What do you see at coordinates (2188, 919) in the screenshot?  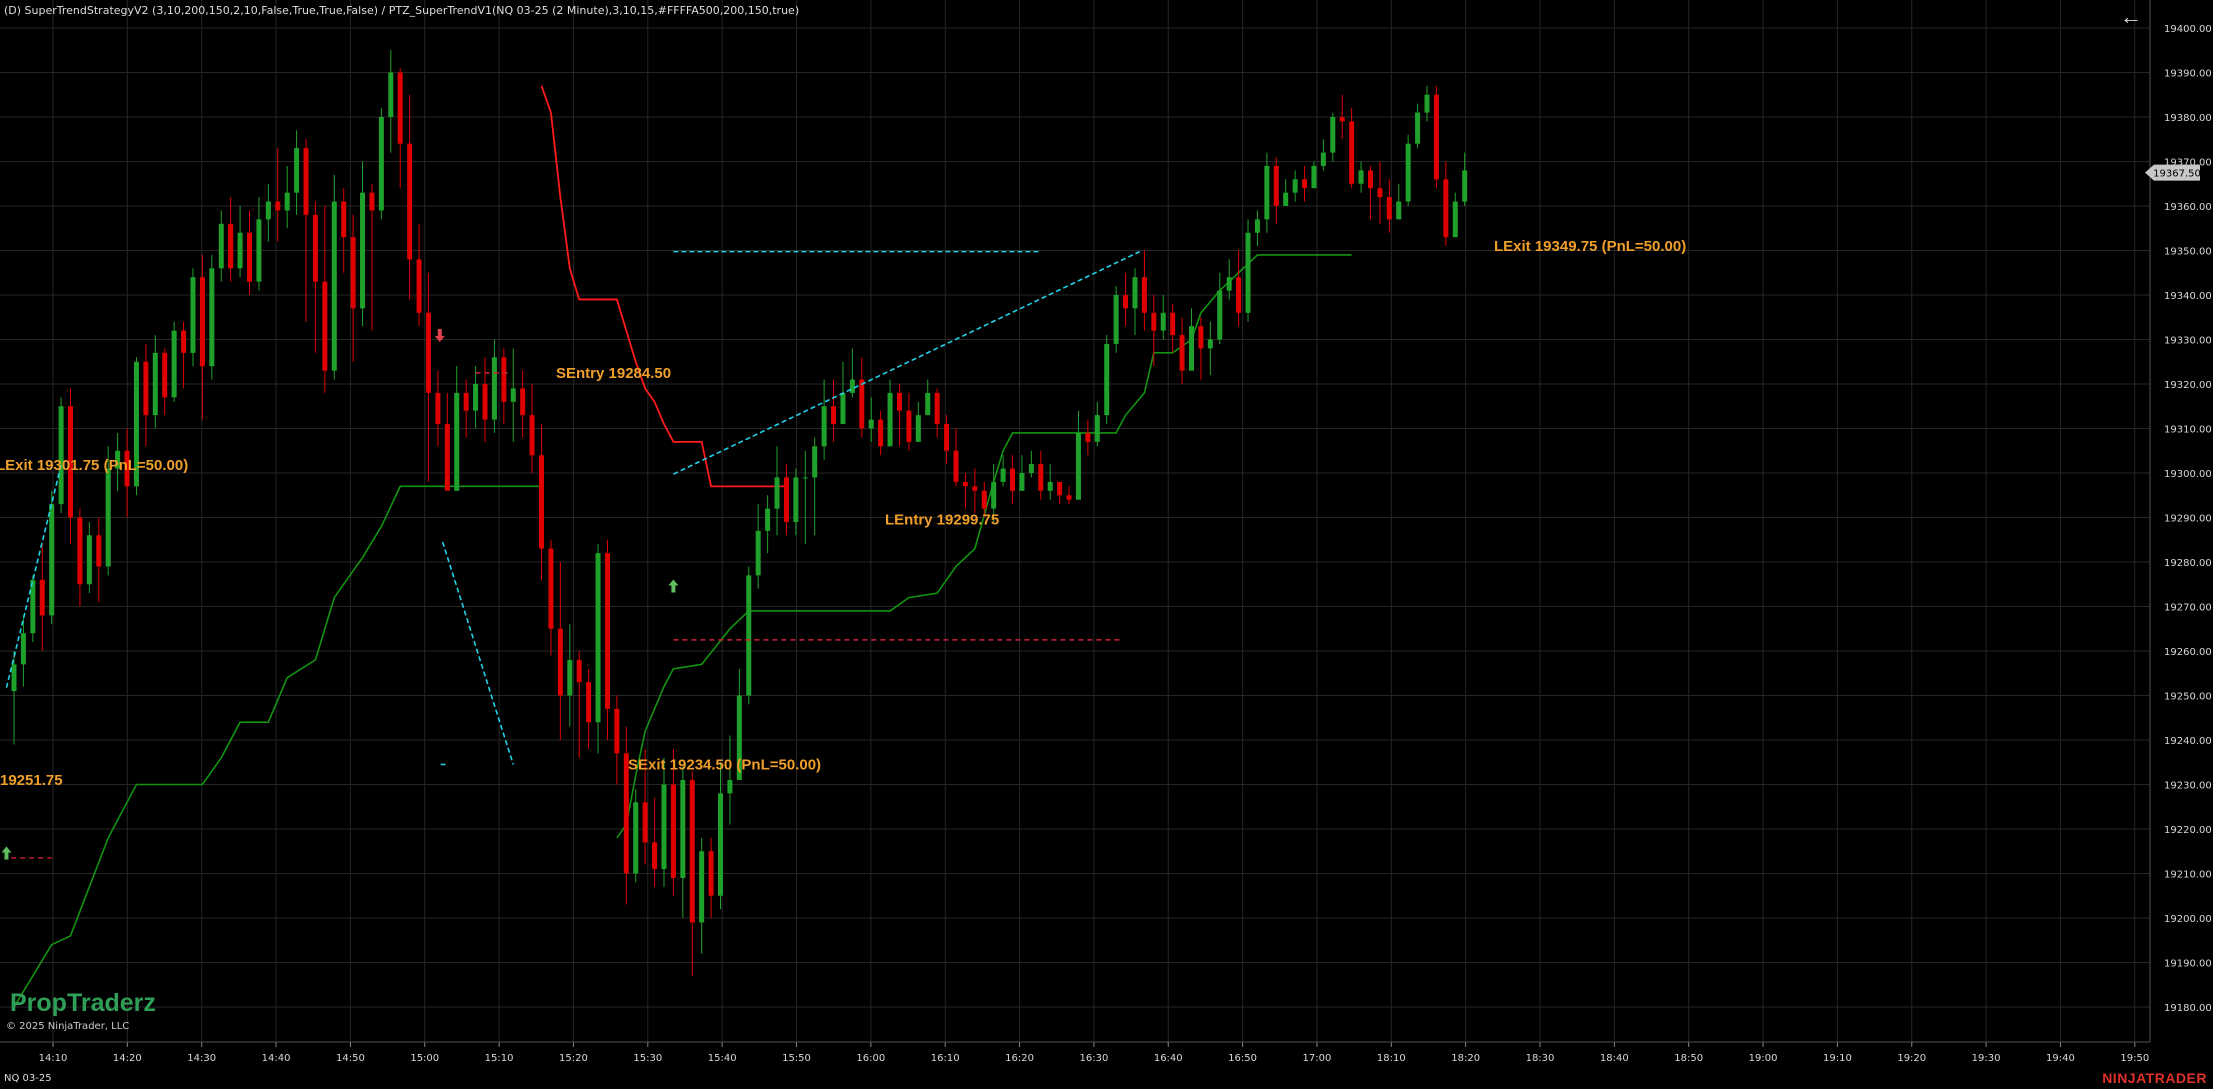 I see `y-tick-label: 19200.00` at bounding box center [2188, 919].